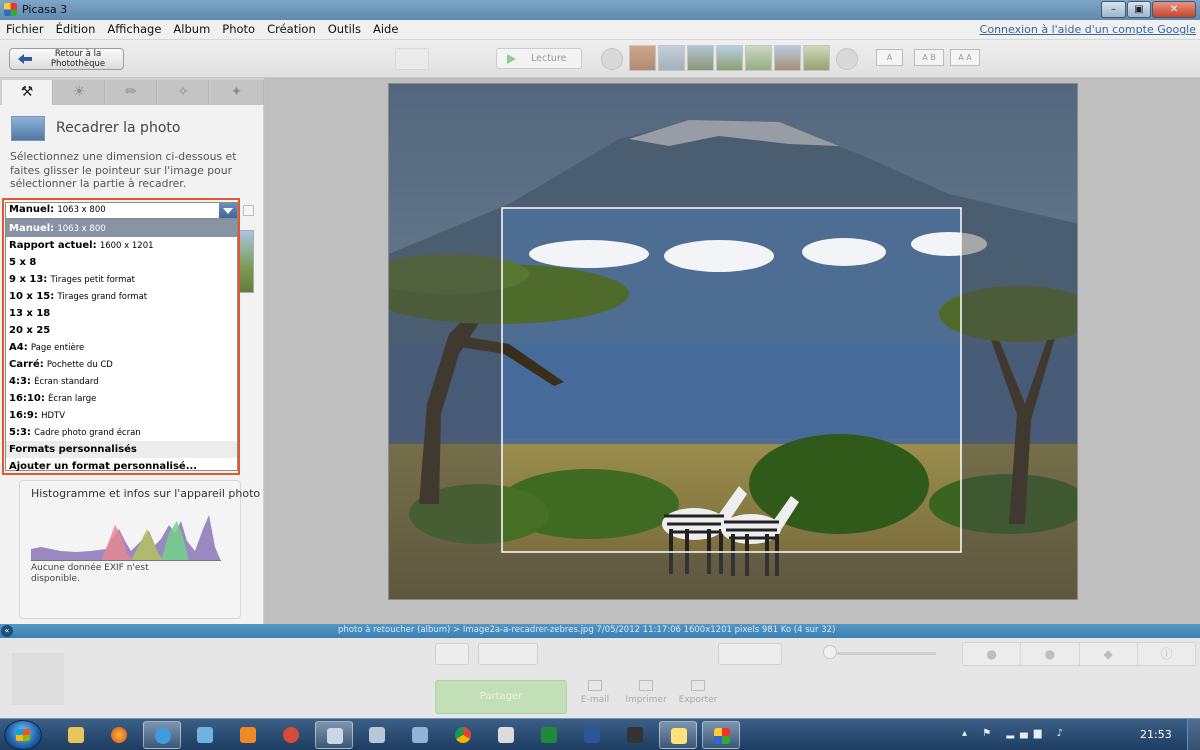 Image resolution: width=1200 pixels, height=750 pixels. Describe the element at coordinates (1174, 9) in the screenshot. I see `close-button: ✕` at that location.